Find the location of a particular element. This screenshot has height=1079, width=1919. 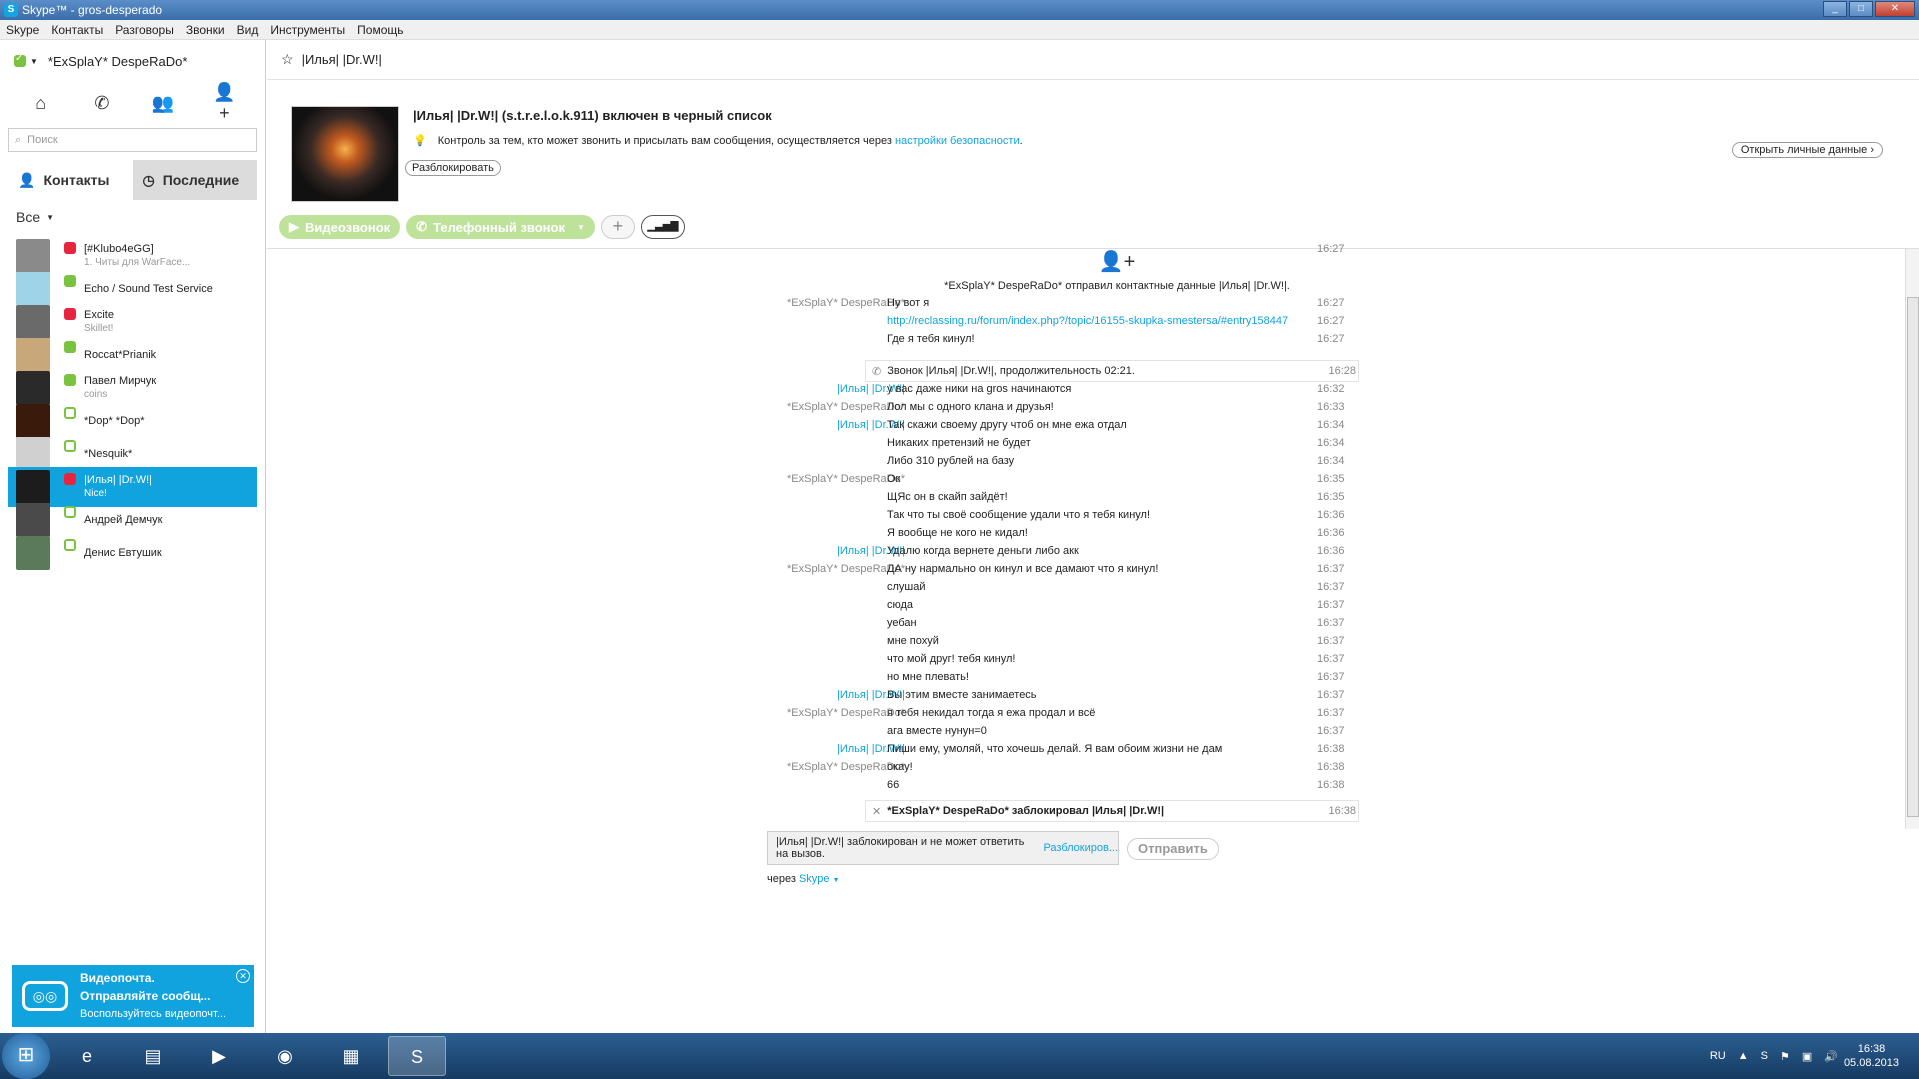

media-player-icon: ▶ is located at coordinates (219, 1056).